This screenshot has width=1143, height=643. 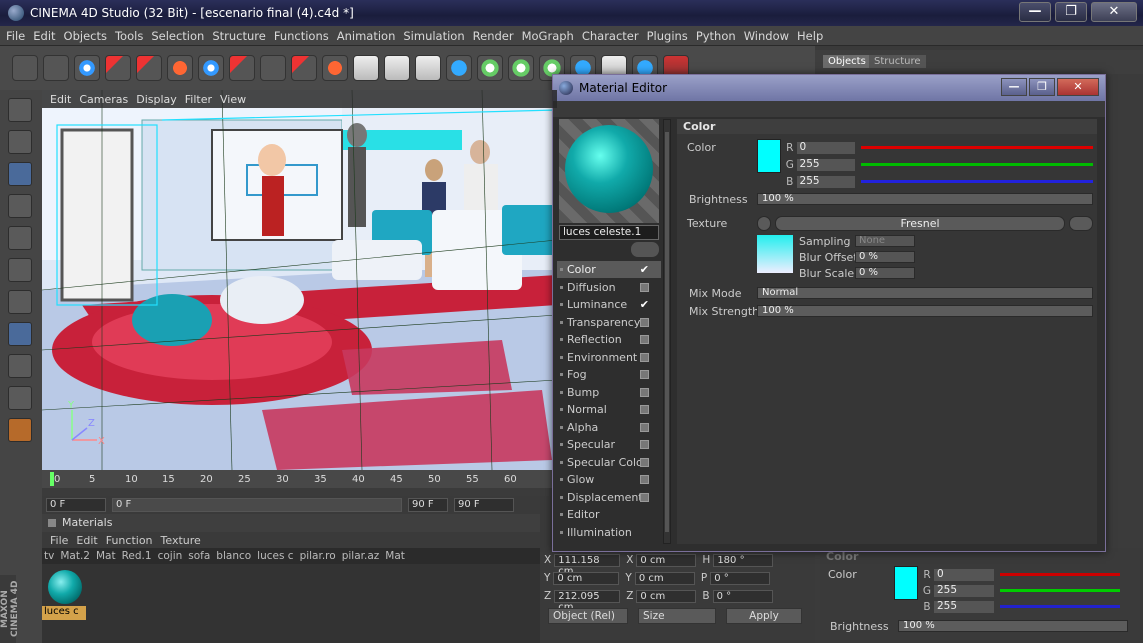 I want to click on mat-menu-function: Function, so click(x=129, y=540).